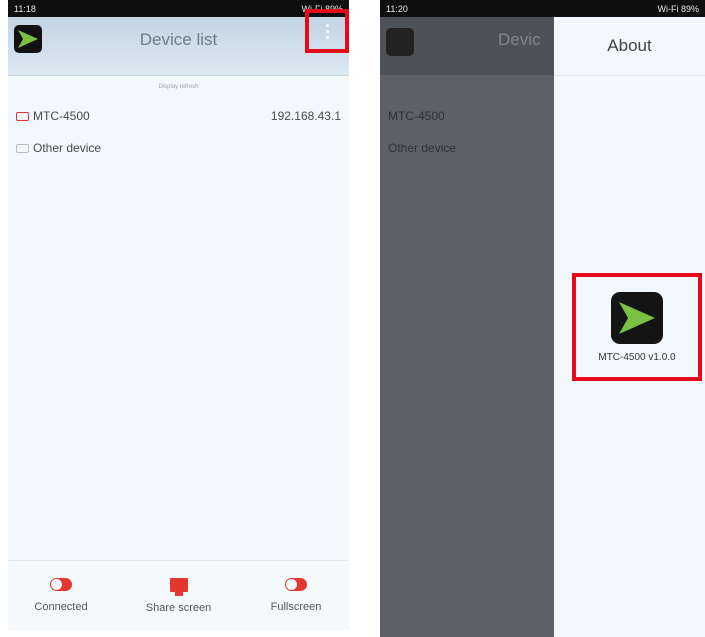  What do you see at coordinates (397, 8) in the screenshot?
I see `status-time: 11:20` at bounding box center [397, 8].